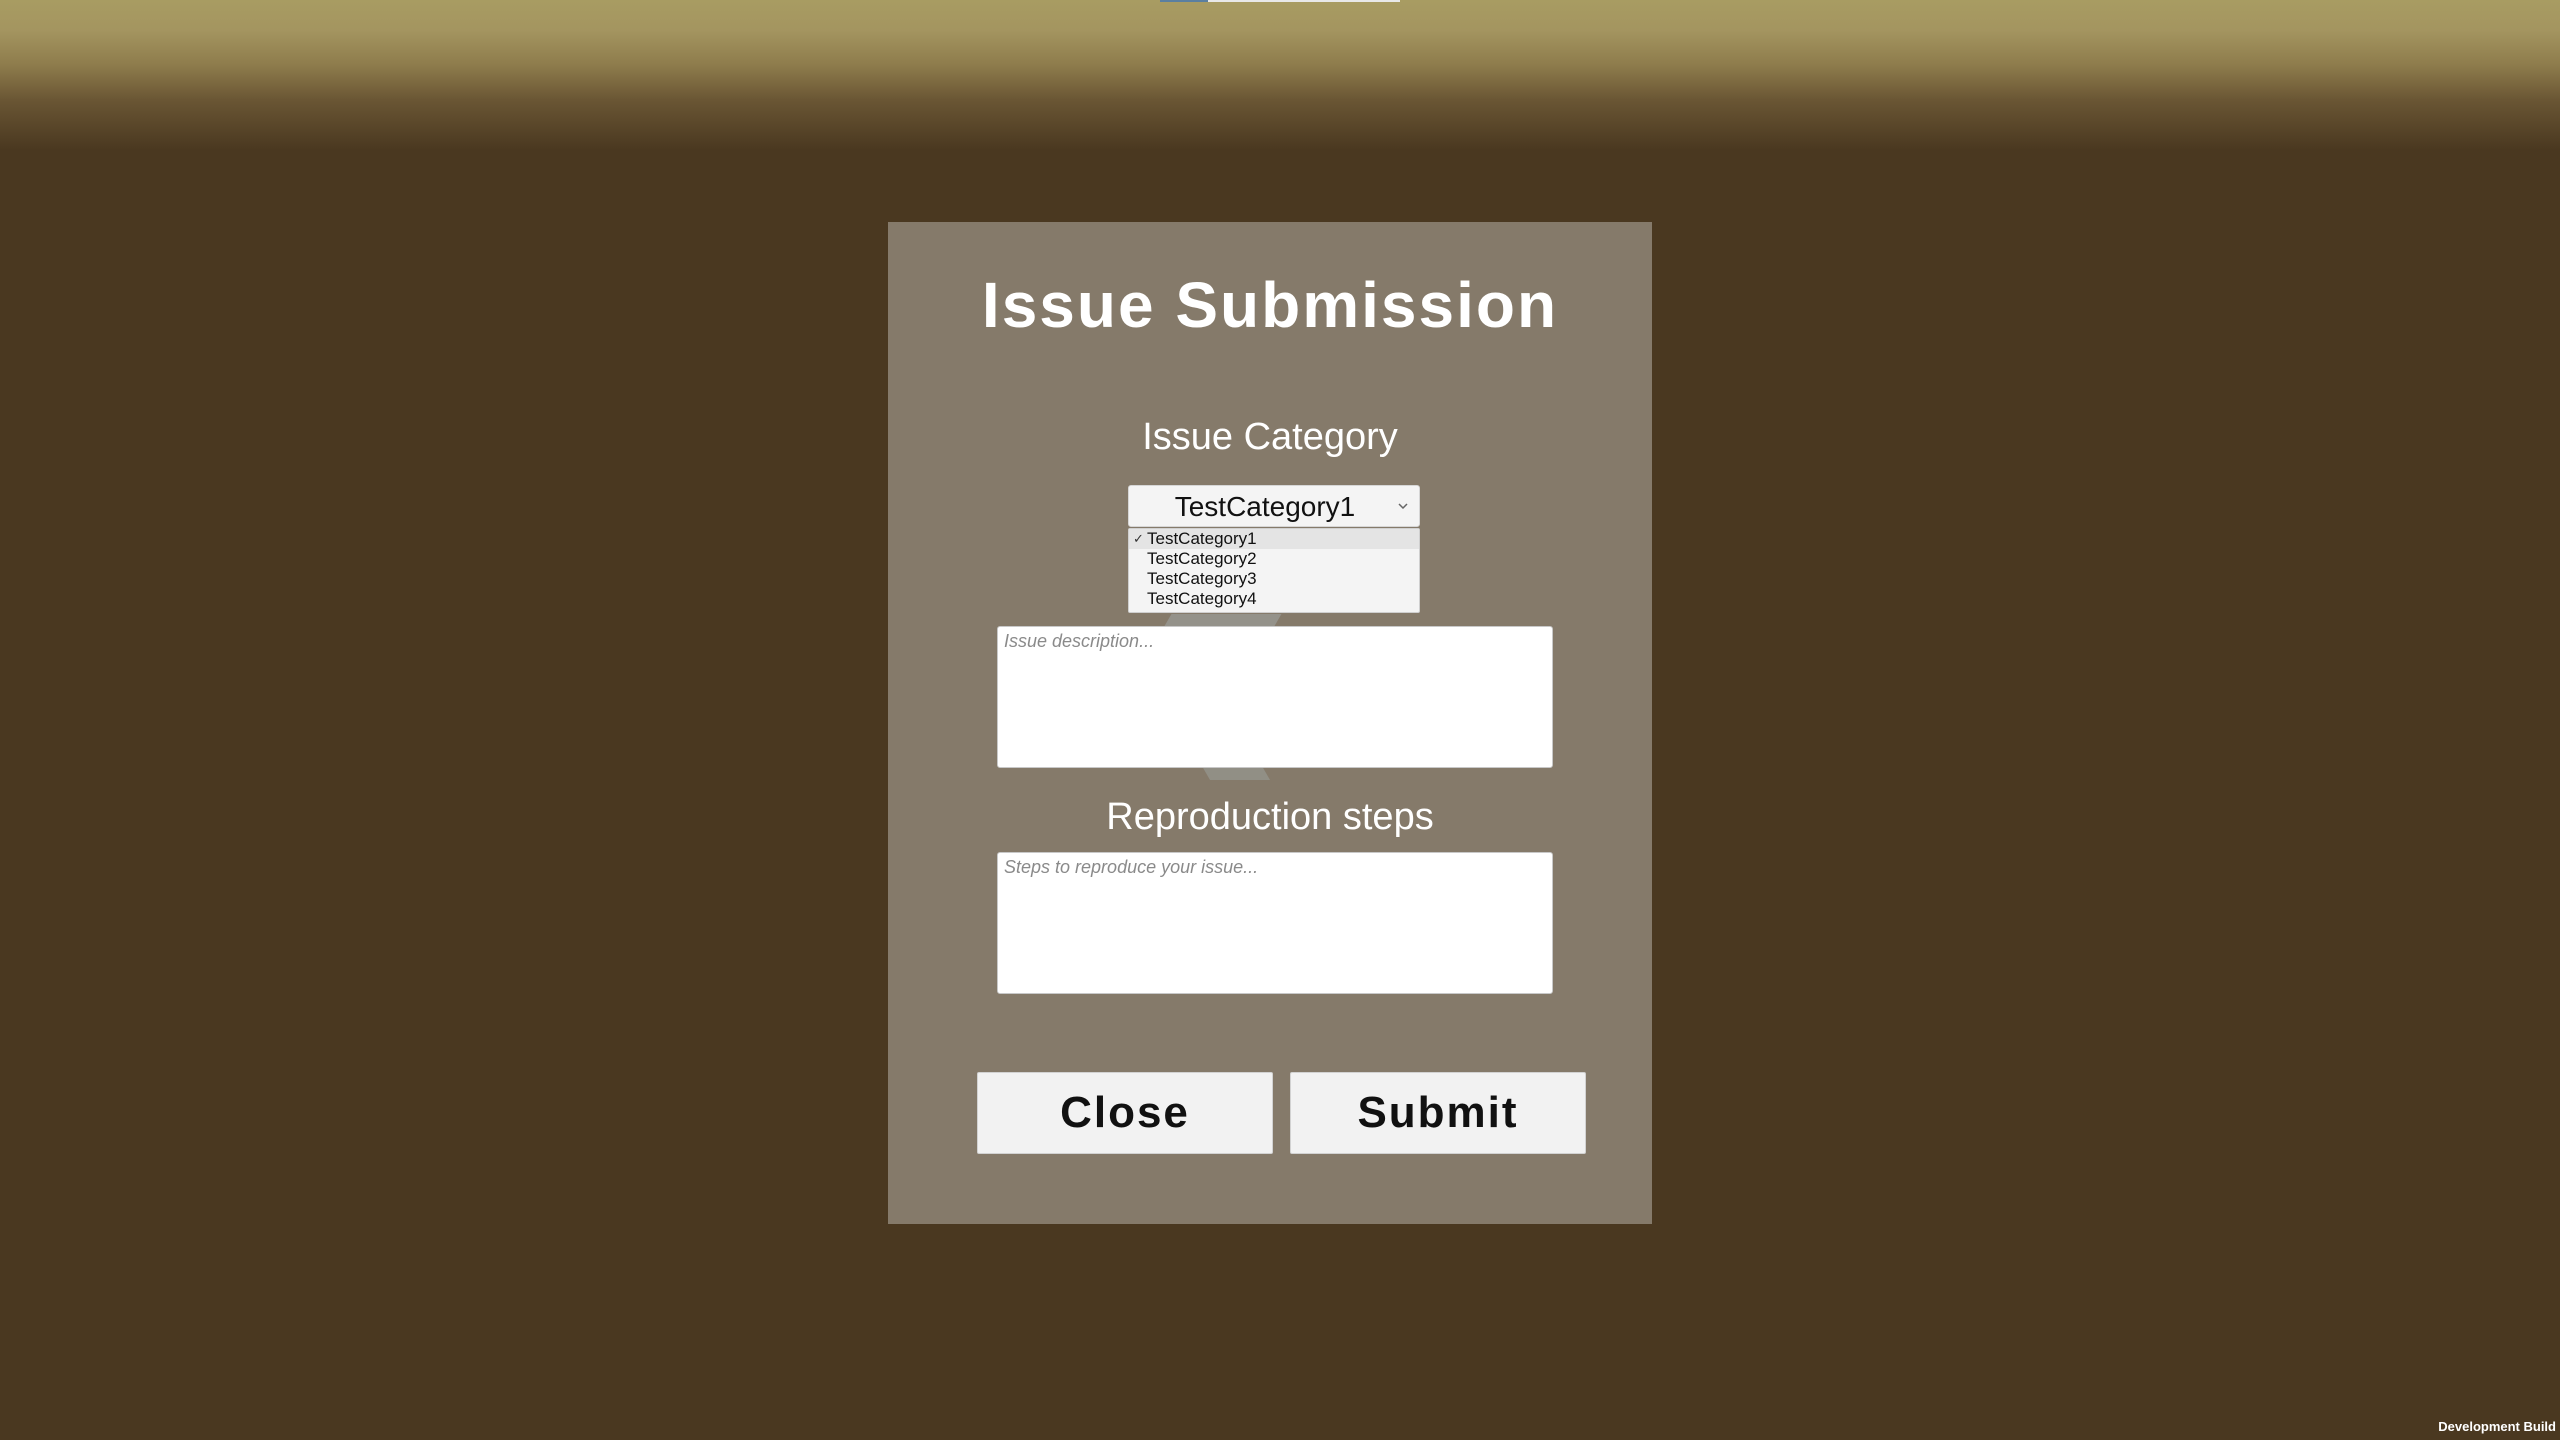  Describe the element at coordinates (1280, 90) in the screenshot. I see `sky-background` at that location.